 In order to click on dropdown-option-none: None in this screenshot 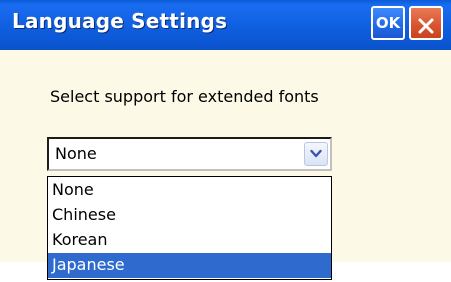, I will do `click(189, 190)`.